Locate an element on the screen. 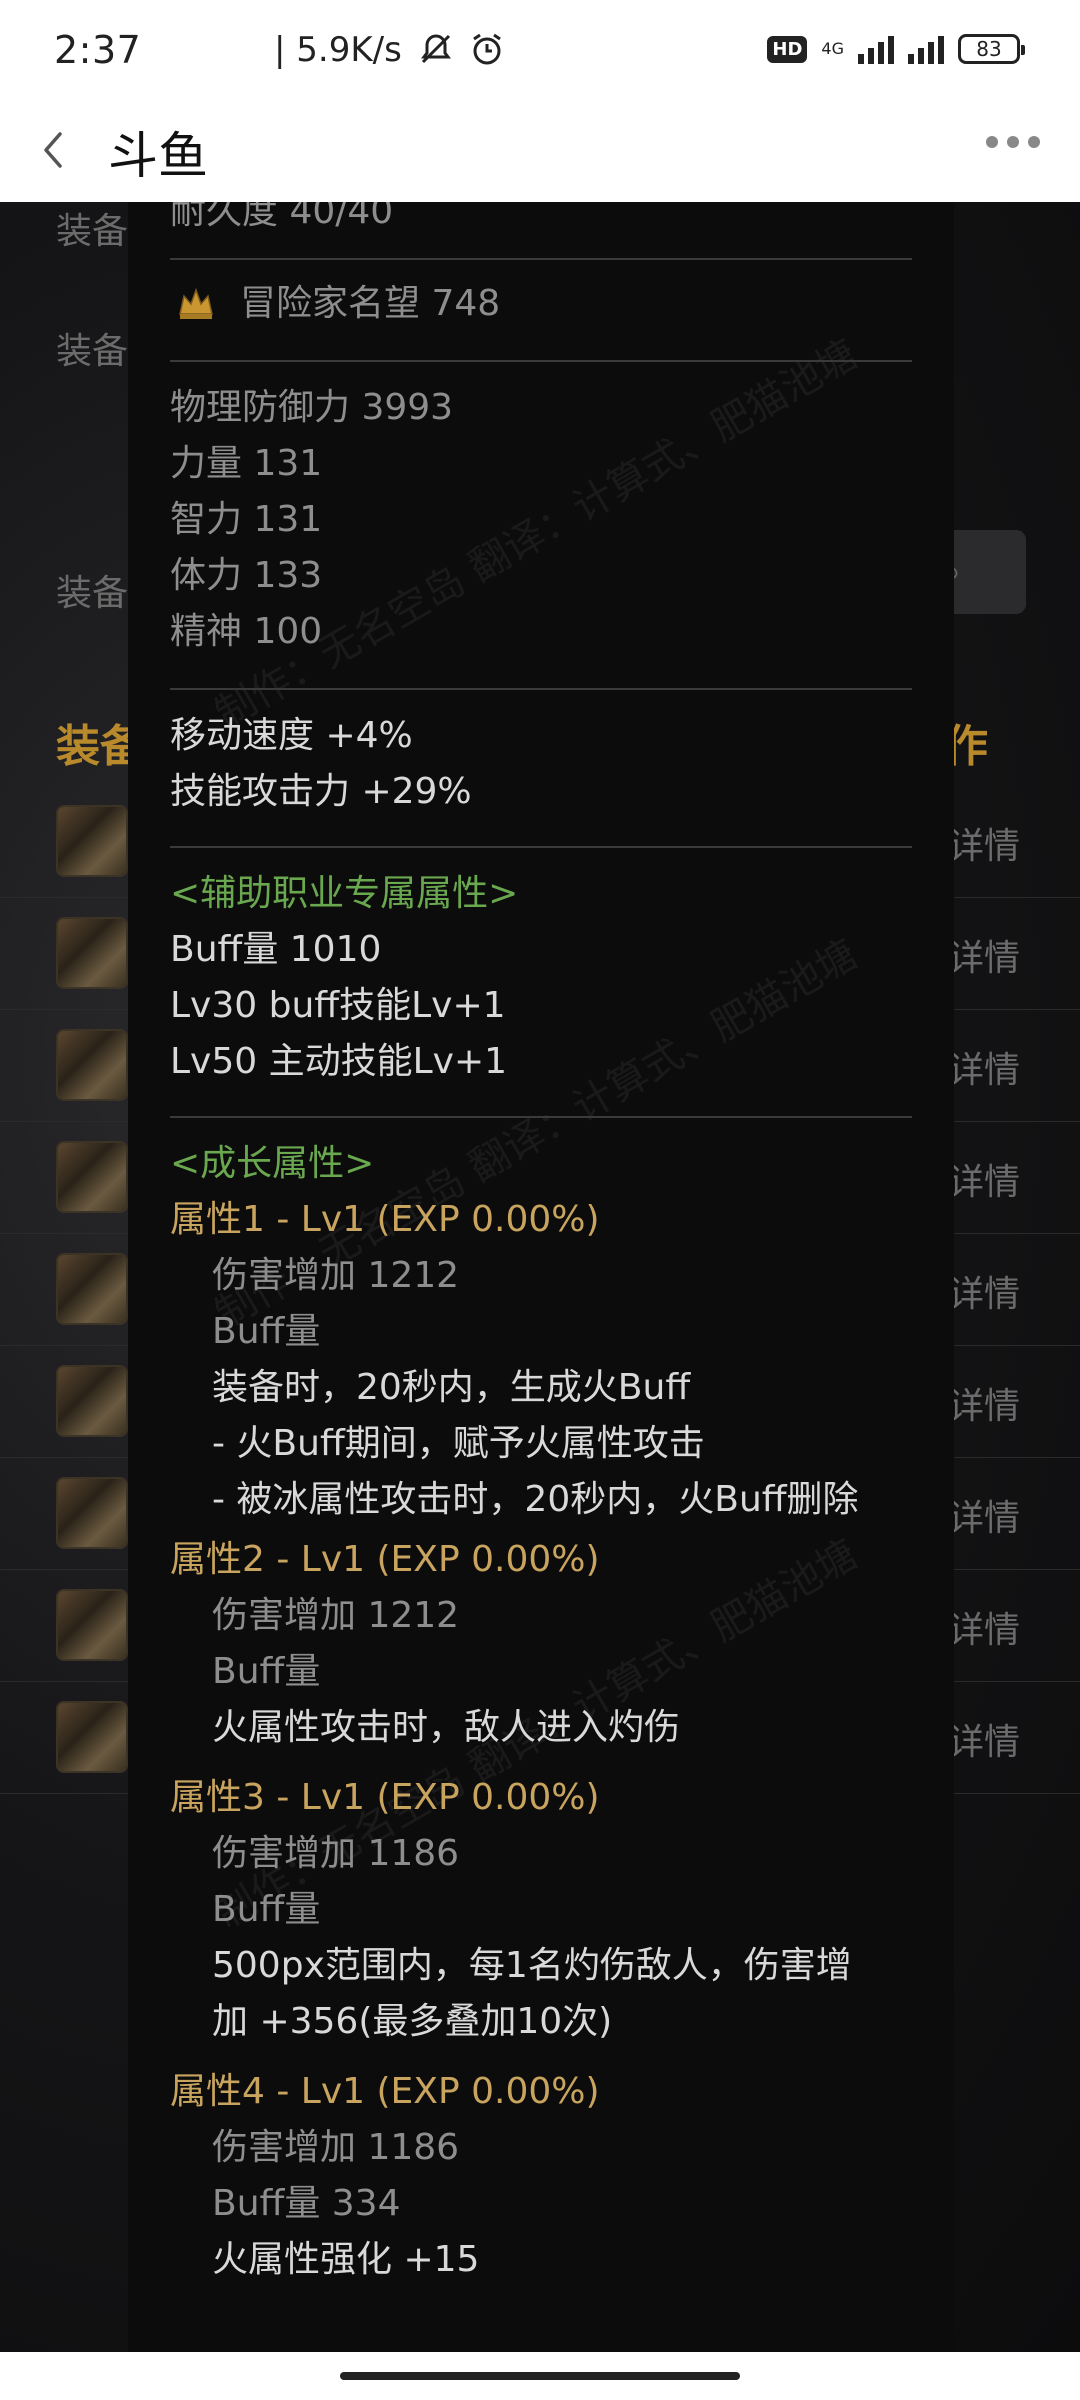  growth-attr-line: 装备时，20秒内，生成火Buff is located at coordinates (451, 1387).